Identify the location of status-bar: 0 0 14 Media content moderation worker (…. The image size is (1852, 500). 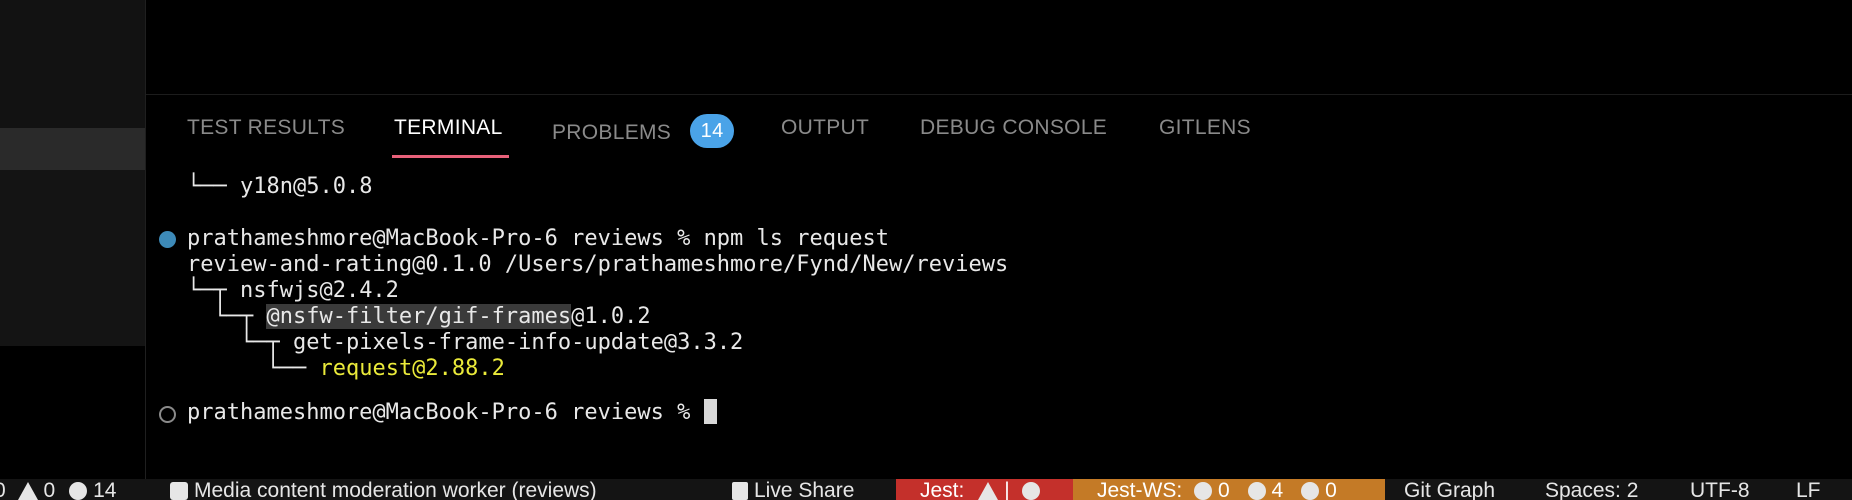
(926, 489).